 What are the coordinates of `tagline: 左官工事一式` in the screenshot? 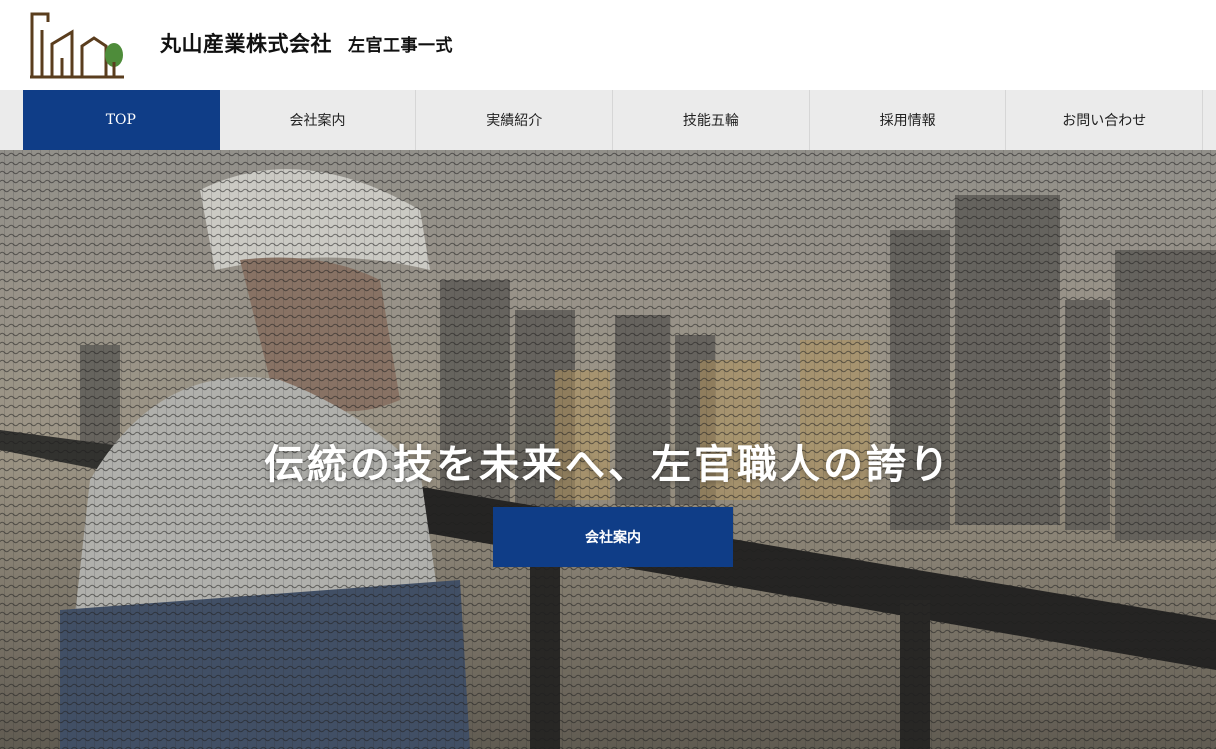 It's located at (400, 46).